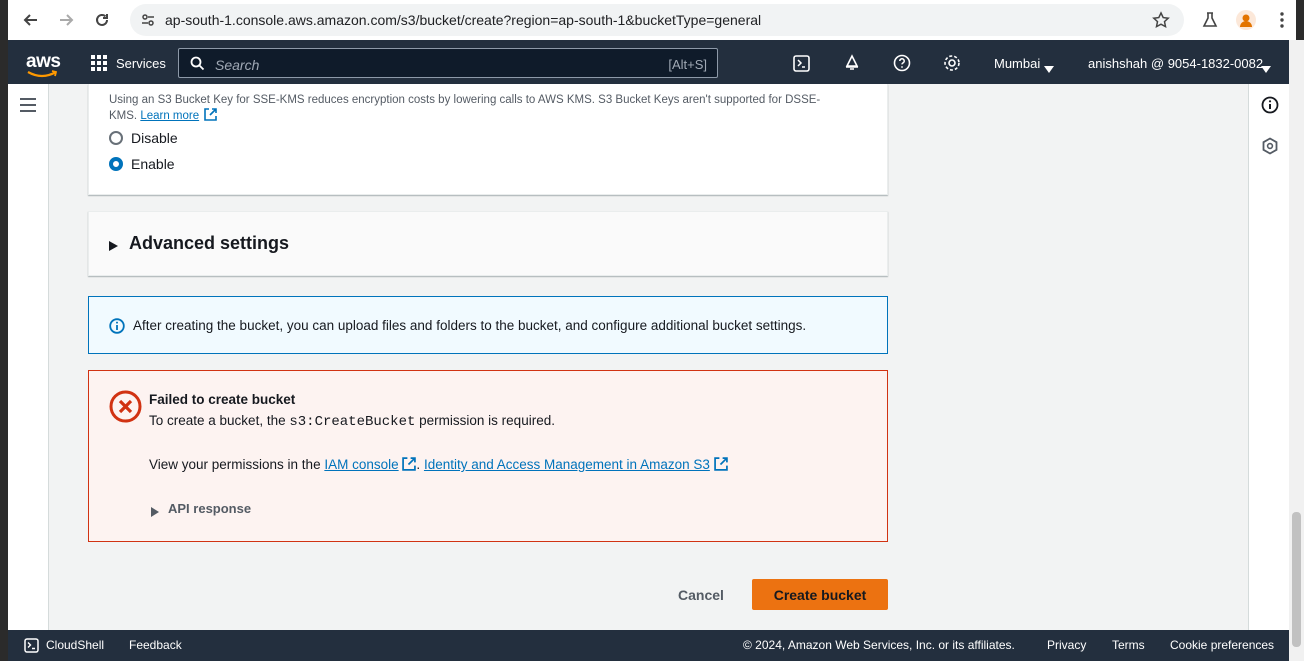 The height and width of the screenshot is (661, 1304). I want to click on cloudshell-link: CloudShell, so click(75, 645).